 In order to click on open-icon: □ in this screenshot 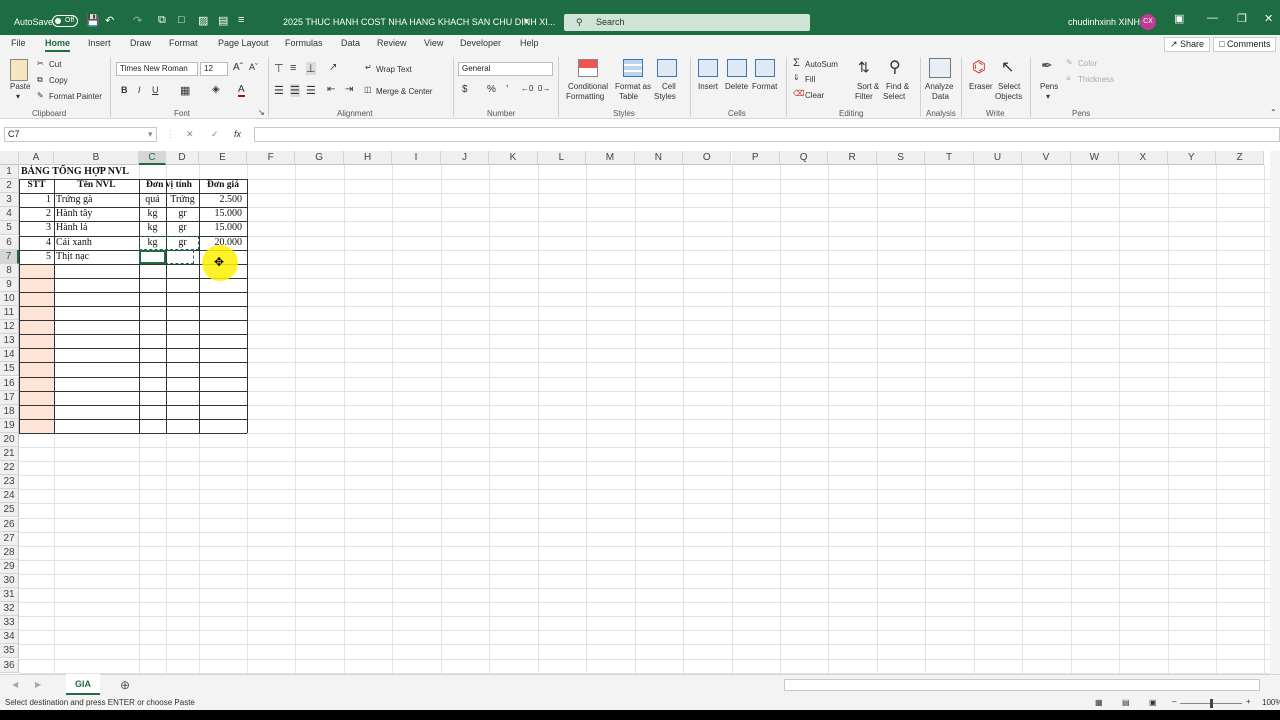, I will do `click(181, 20)`.